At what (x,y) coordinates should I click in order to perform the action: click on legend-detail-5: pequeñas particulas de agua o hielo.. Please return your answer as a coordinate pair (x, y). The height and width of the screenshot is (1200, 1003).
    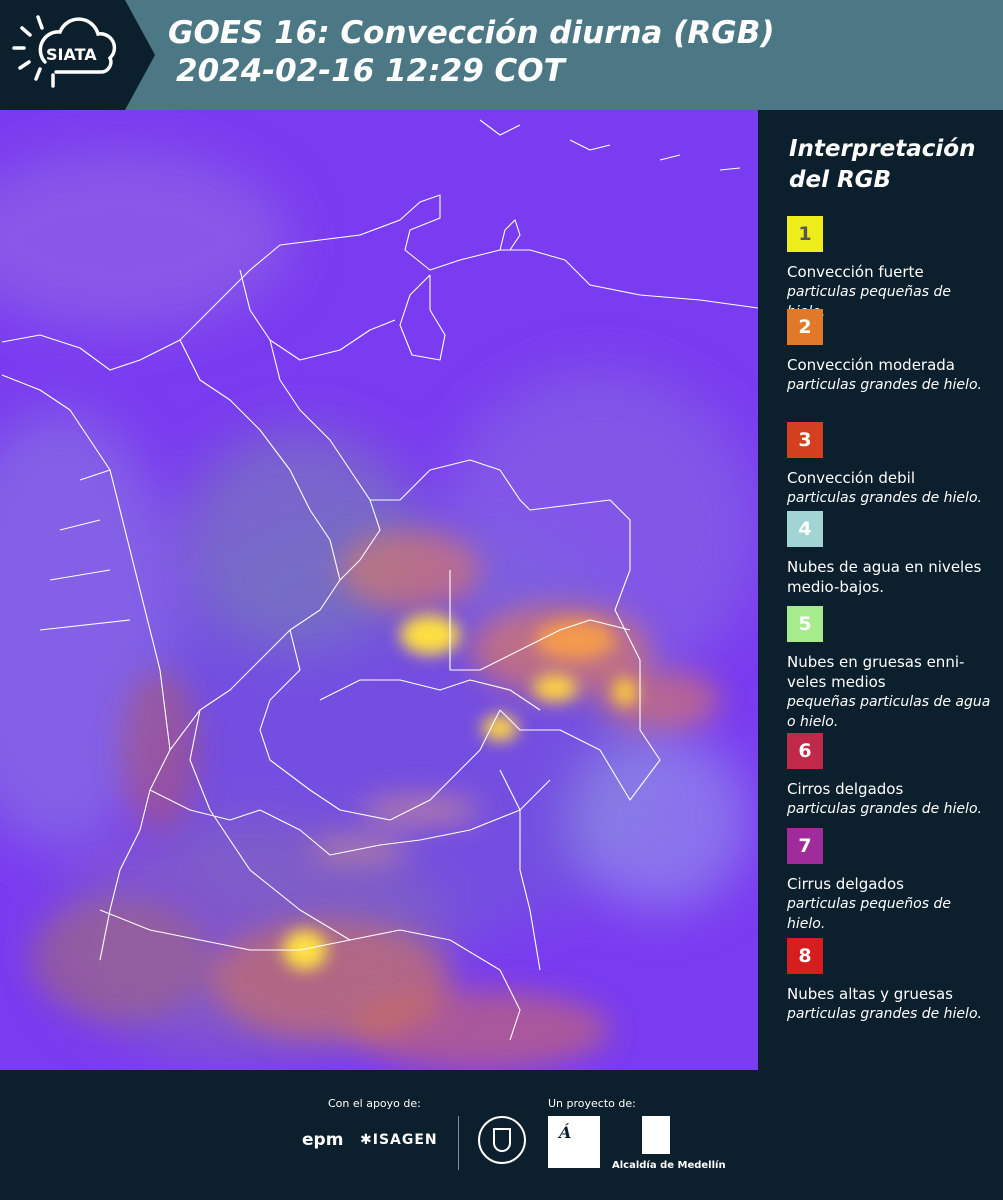
    Looking at the image, I should click on (889, 712).